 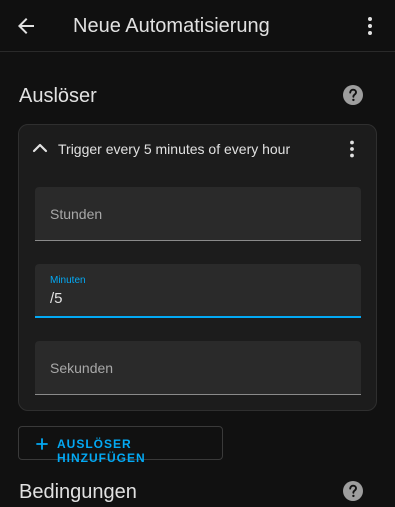 What do you see at coordinates (68, 280) in the screenshot?
I see `minutes-field-label: Minuten` at bounding box center [68, 280].